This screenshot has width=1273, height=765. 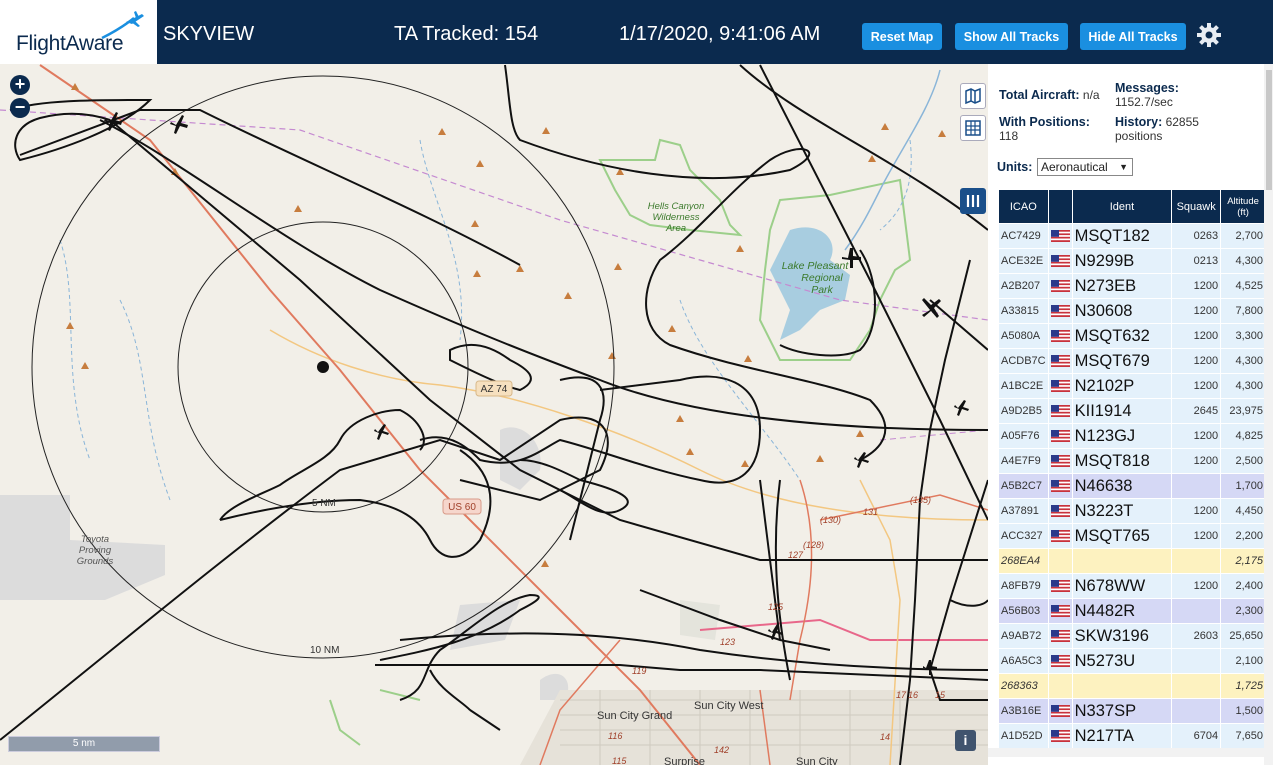 I want to click on panel-horizontal-scrollbar, so click(x=1126, y=752).